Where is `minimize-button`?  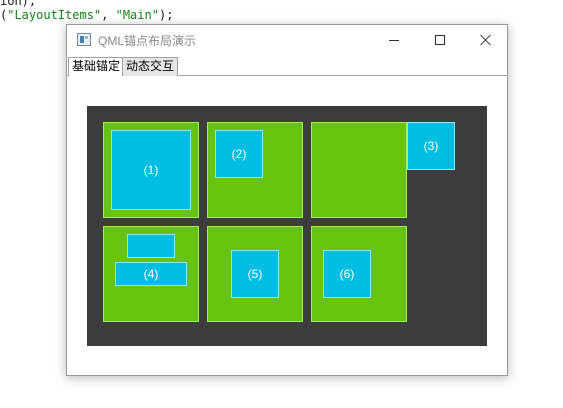 minimize-button is located at coordinates (394, 40).